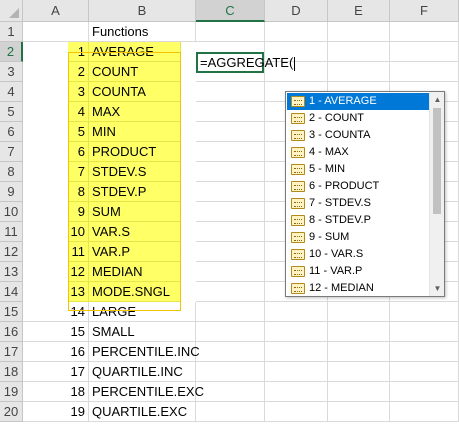 The width and height of the screenshot is (459, 436). I want to click on cell-b16: SMALL, so click(142, 332).